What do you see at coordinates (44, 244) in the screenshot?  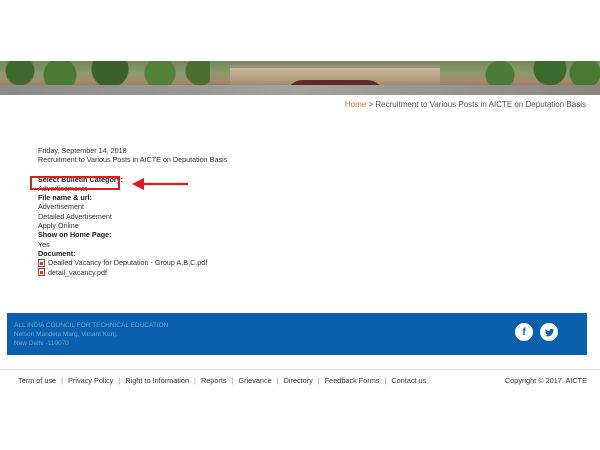 I see `show-on-home-value: Yes` at bounding box center [44, 244].